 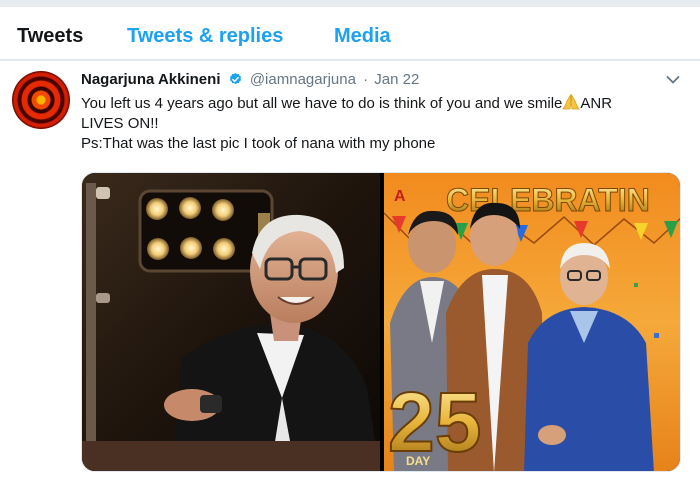 I want to click on user-handle: @iamnagarjuna, so click(x=303, y=79).